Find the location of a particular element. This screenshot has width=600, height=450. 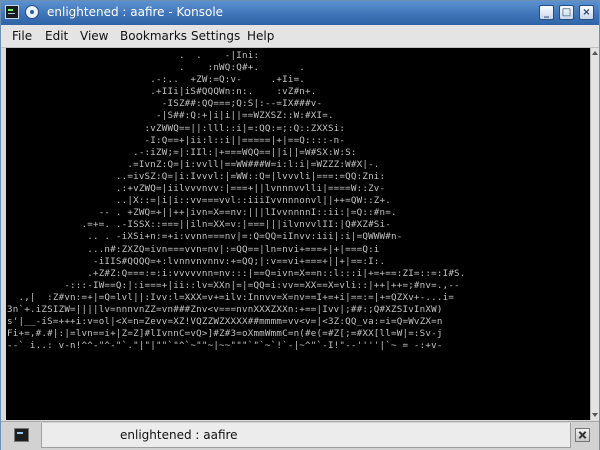

menu-file: File is located at coordinates (22, 36).